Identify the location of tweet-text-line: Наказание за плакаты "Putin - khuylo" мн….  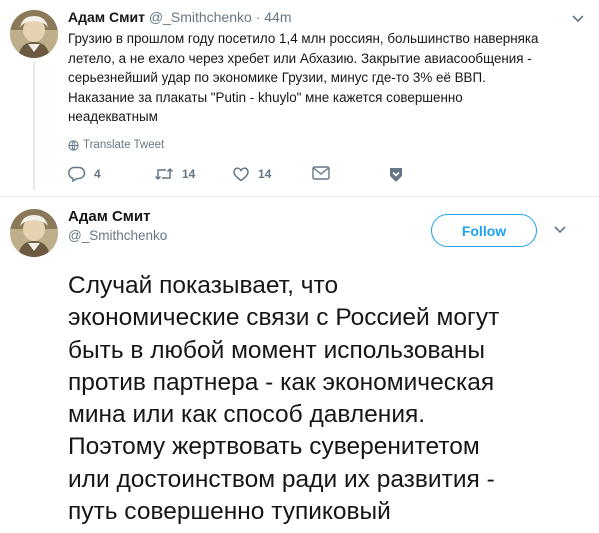
(265, 97).